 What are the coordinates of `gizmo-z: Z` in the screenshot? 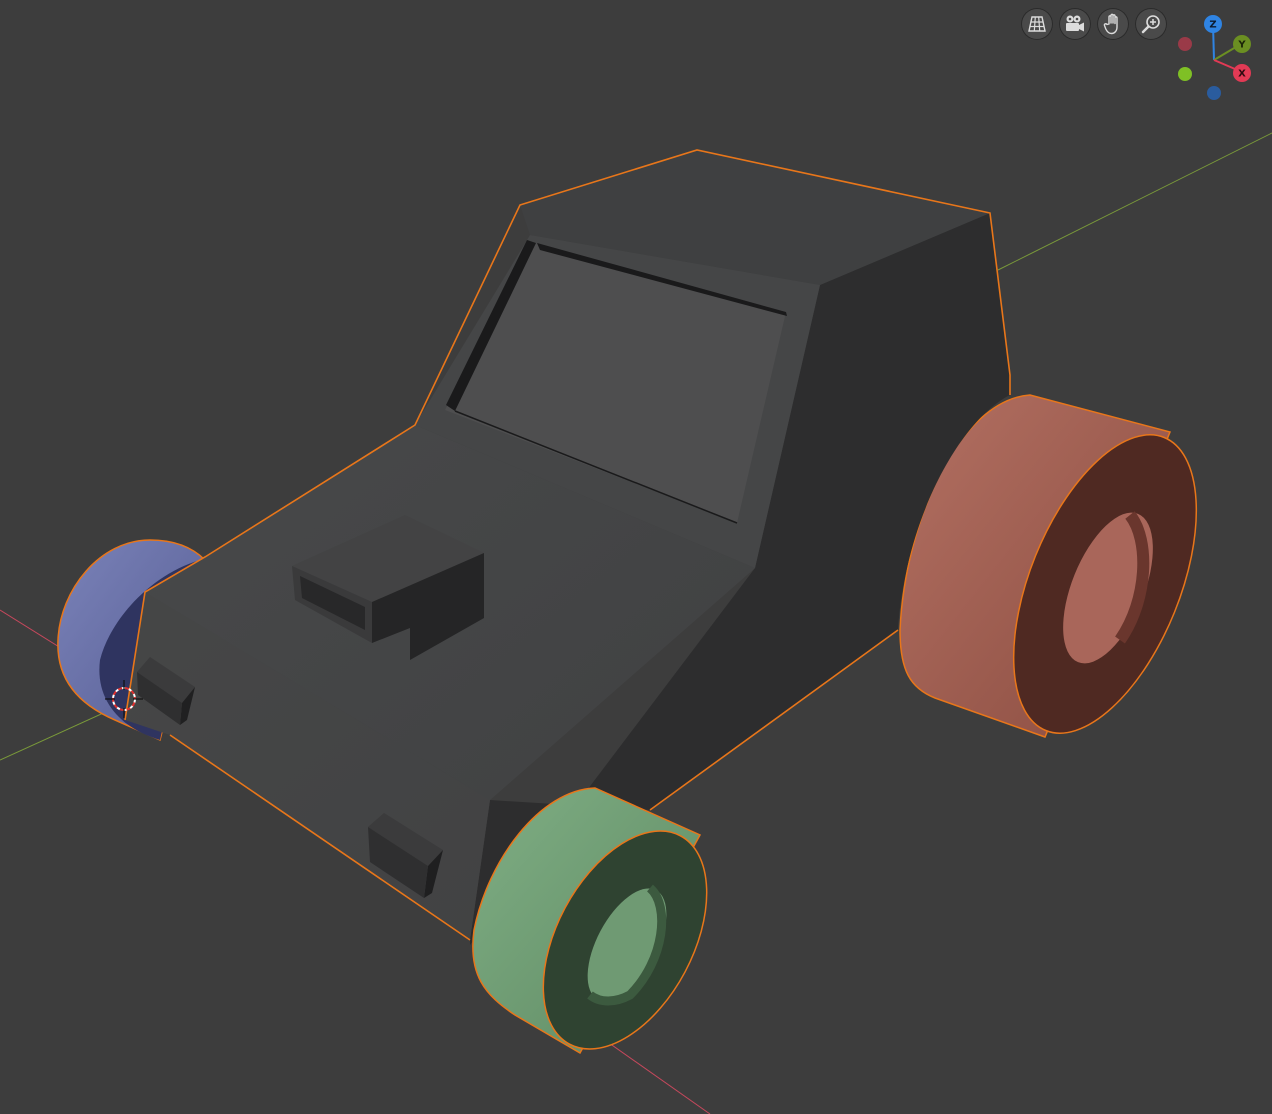 It's located at (1213, 24).